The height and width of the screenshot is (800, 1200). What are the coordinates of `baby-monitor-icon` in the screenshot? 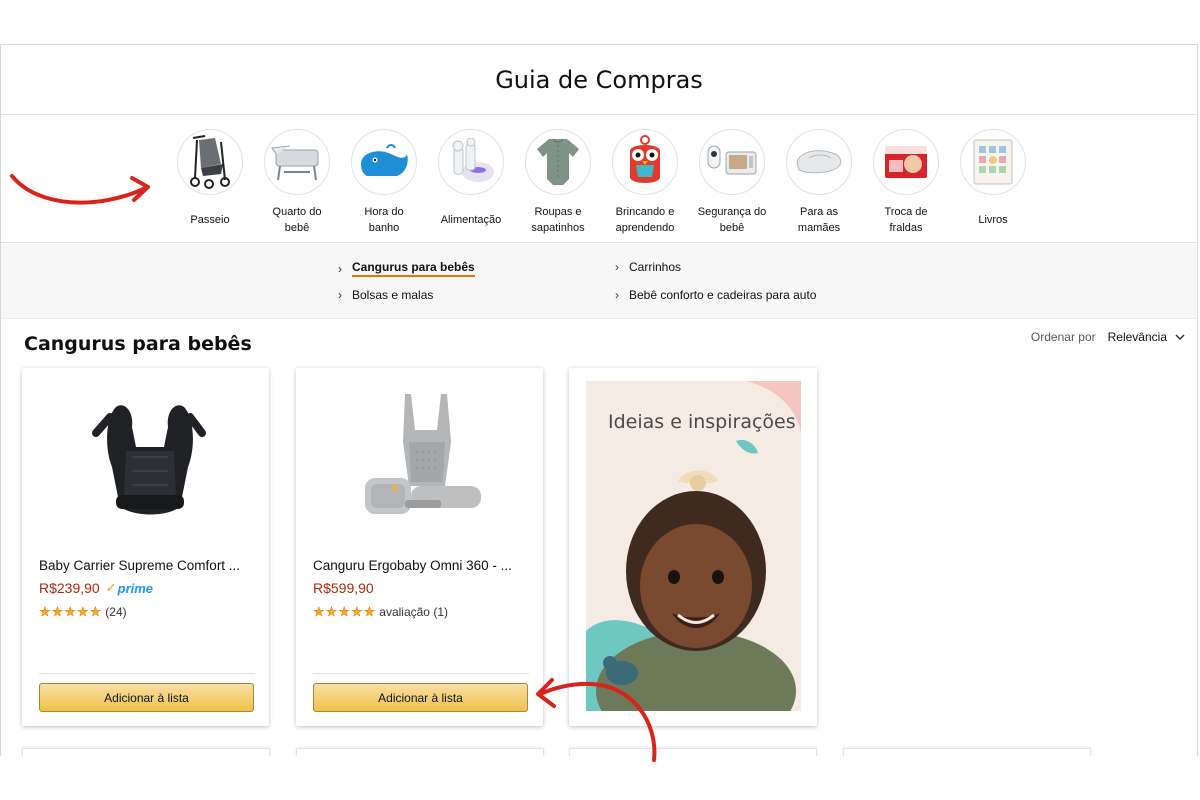 It's located at (732, 162).